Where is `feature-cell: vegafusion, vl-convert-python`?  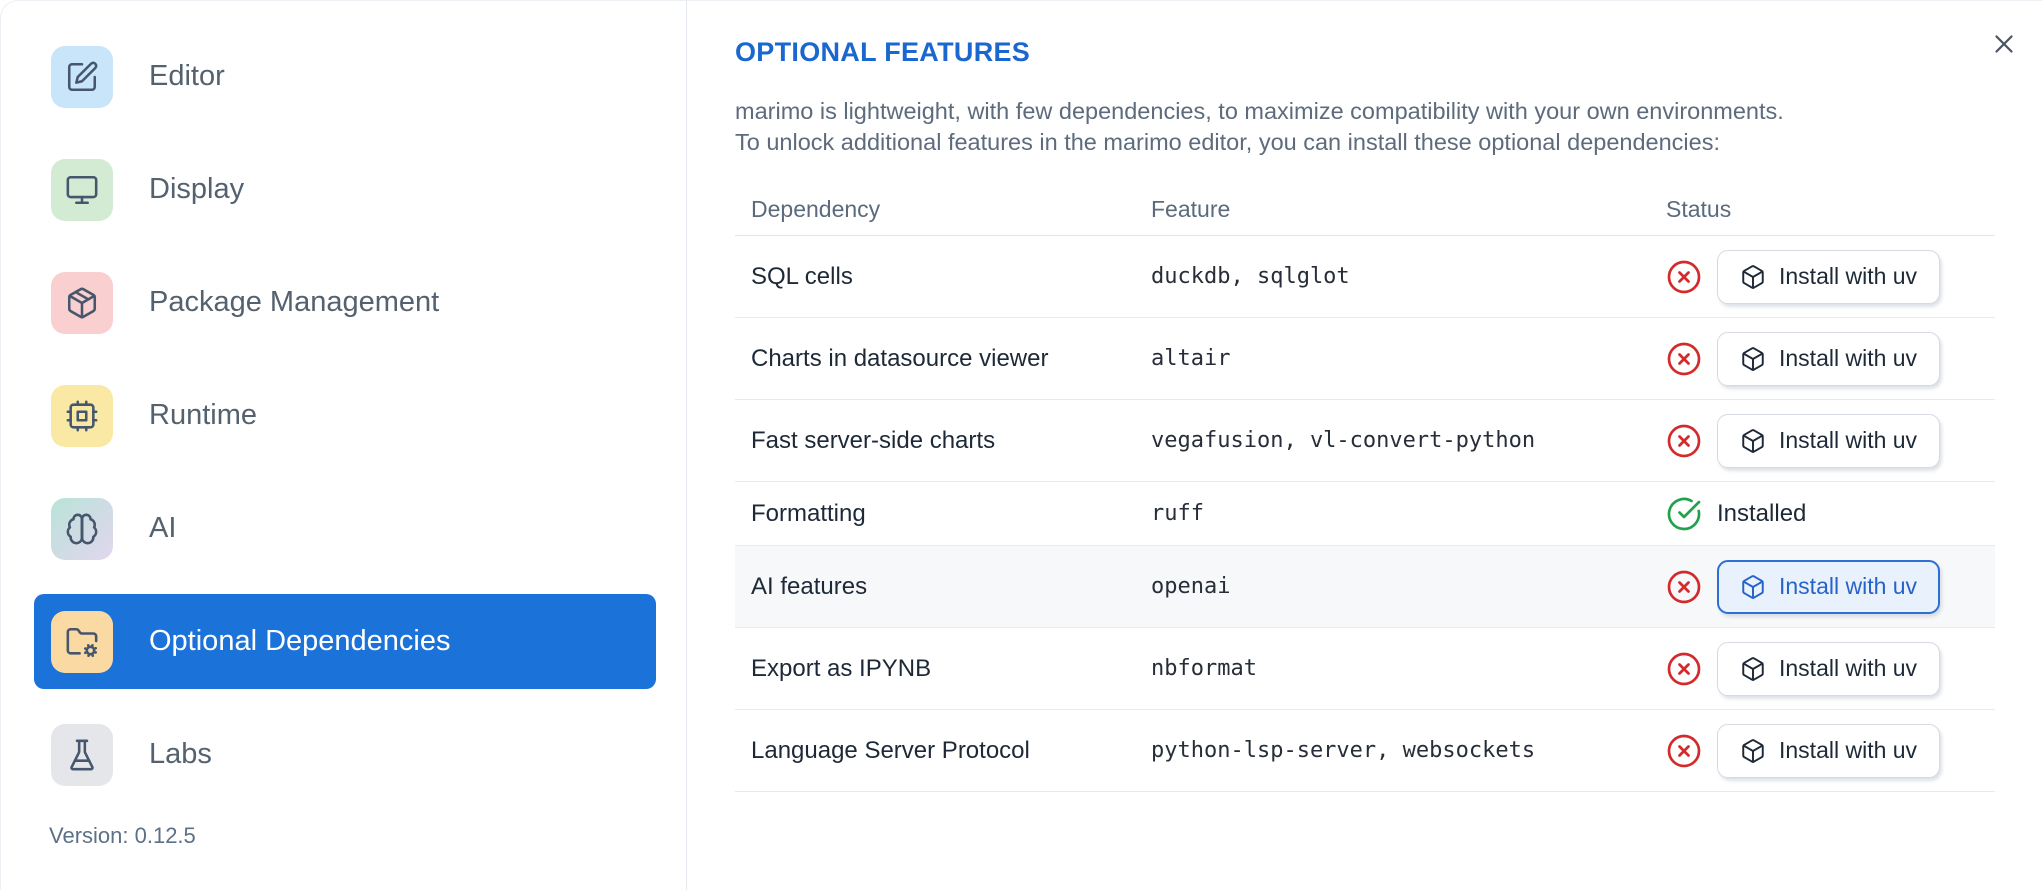 feature-cell: vegafusion, vl-convert-python is located at coordinates (1343, 440).